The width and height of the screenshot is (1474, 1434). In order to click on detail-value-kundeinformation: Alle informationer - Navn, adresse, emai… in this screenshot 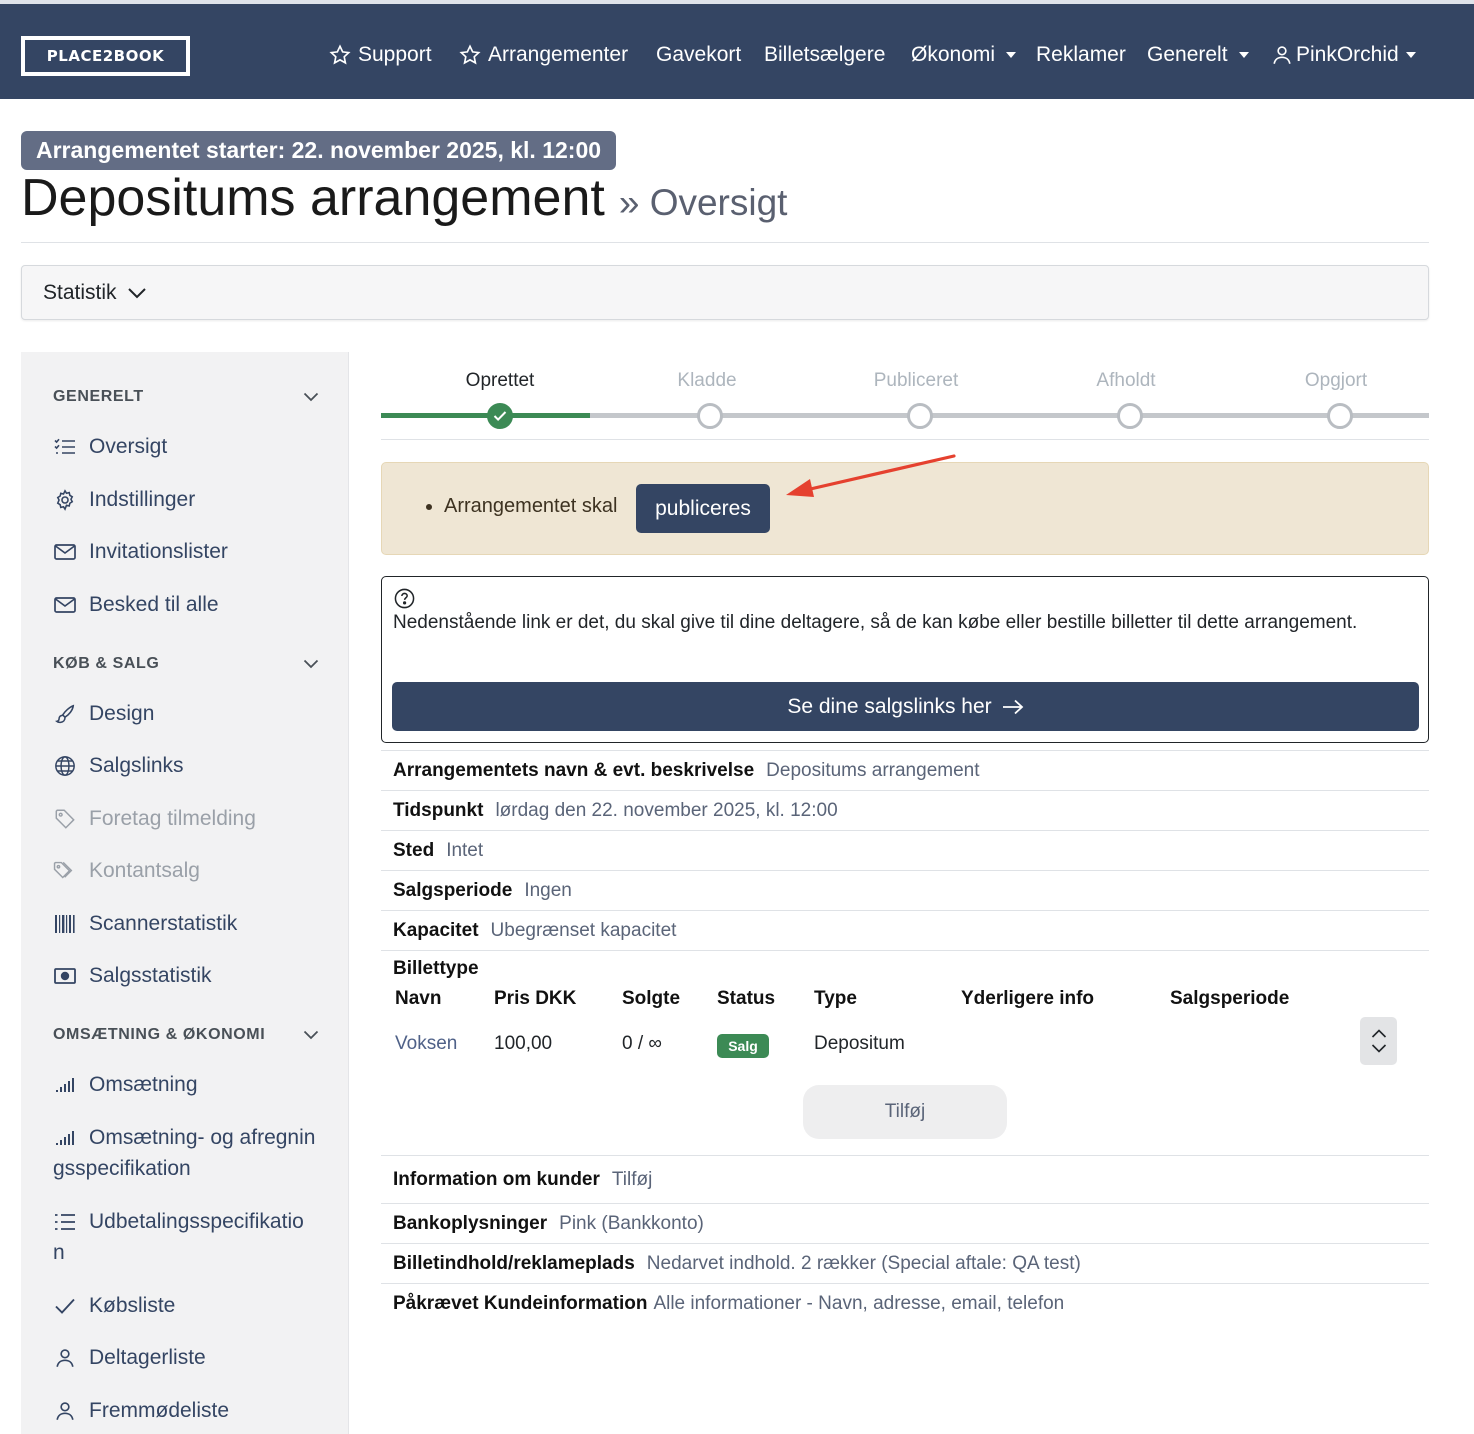, I will do `click(858, 1304)`.